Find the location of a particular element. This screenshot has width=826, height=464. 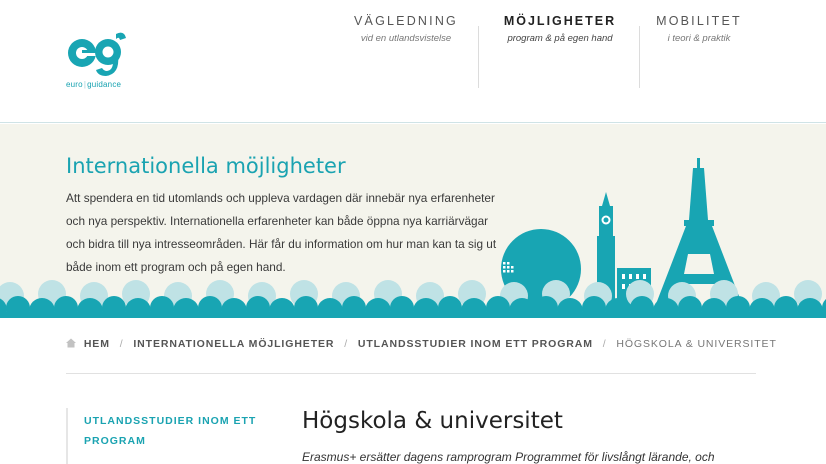

breadcrumb-current: HÖGSKOLA & UNIVERSITET is located at coordinates (696, 344).